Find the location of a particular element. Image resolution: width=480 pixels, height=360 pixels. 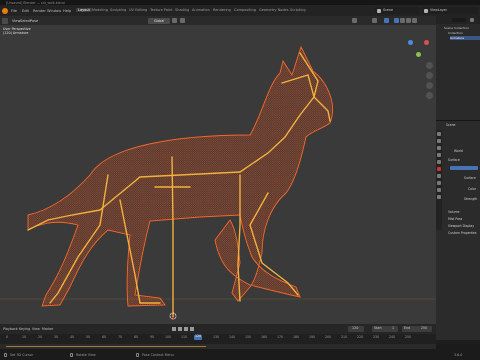

timeline-menu-view: View is located at coordinates (36, 329).